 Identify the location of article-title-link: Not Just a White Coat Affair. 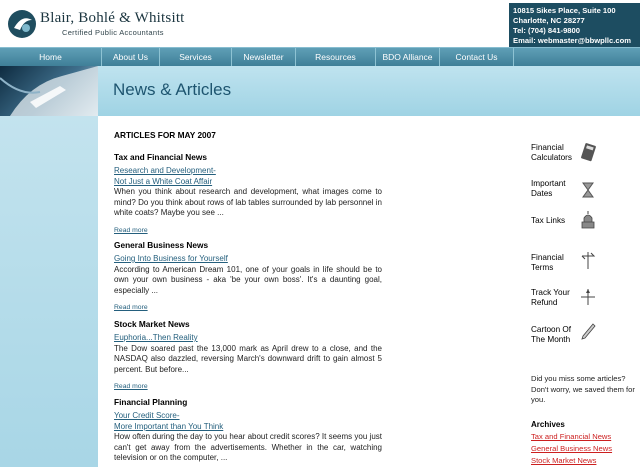
(248, 182).